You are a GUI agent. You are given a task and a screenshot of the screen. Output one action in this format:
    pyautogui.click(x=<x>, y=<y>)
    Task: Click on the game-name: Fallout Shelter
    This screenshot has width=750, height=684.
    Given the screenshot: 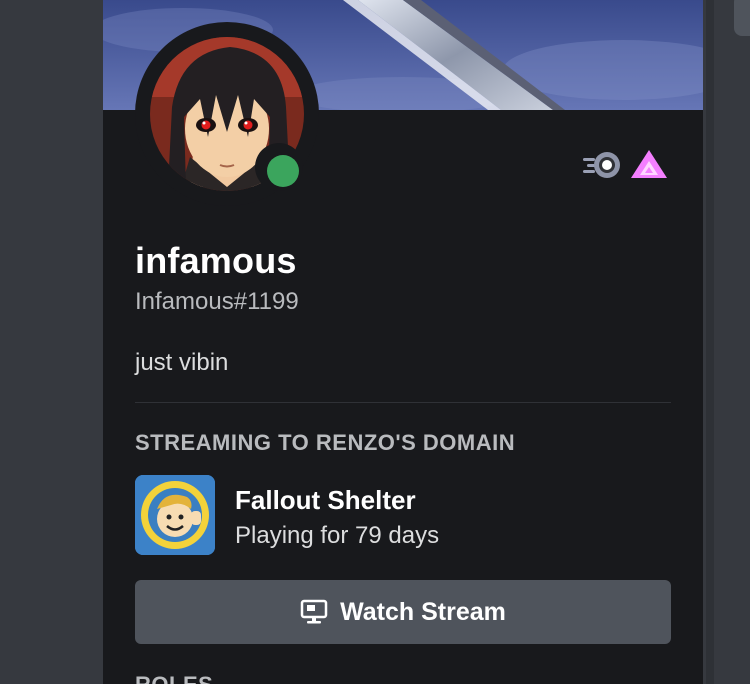 What is the action you would take?
    pyautogui.click(x=325, y=500)
    